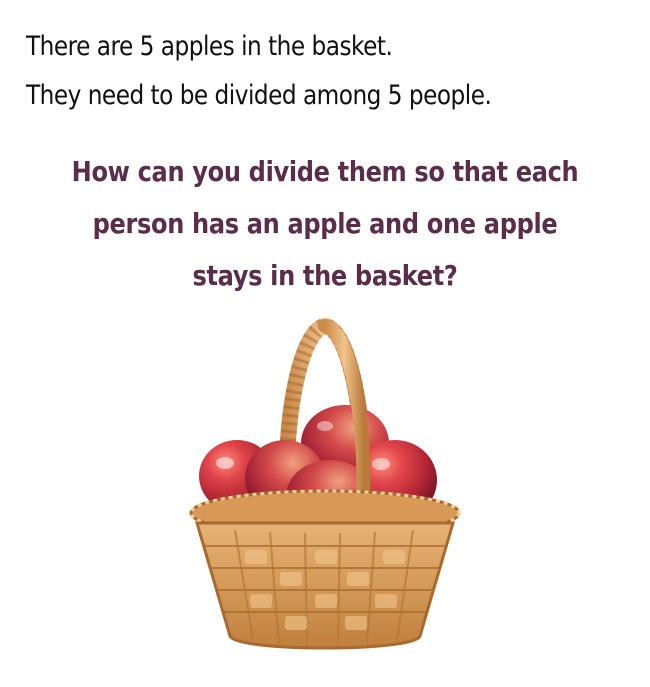 This screenshot has height=687, width=650. Describe the element at coordinates (325, 171) in the screenshot. I see `question-line-1: How can you divide them so that each` at that location.